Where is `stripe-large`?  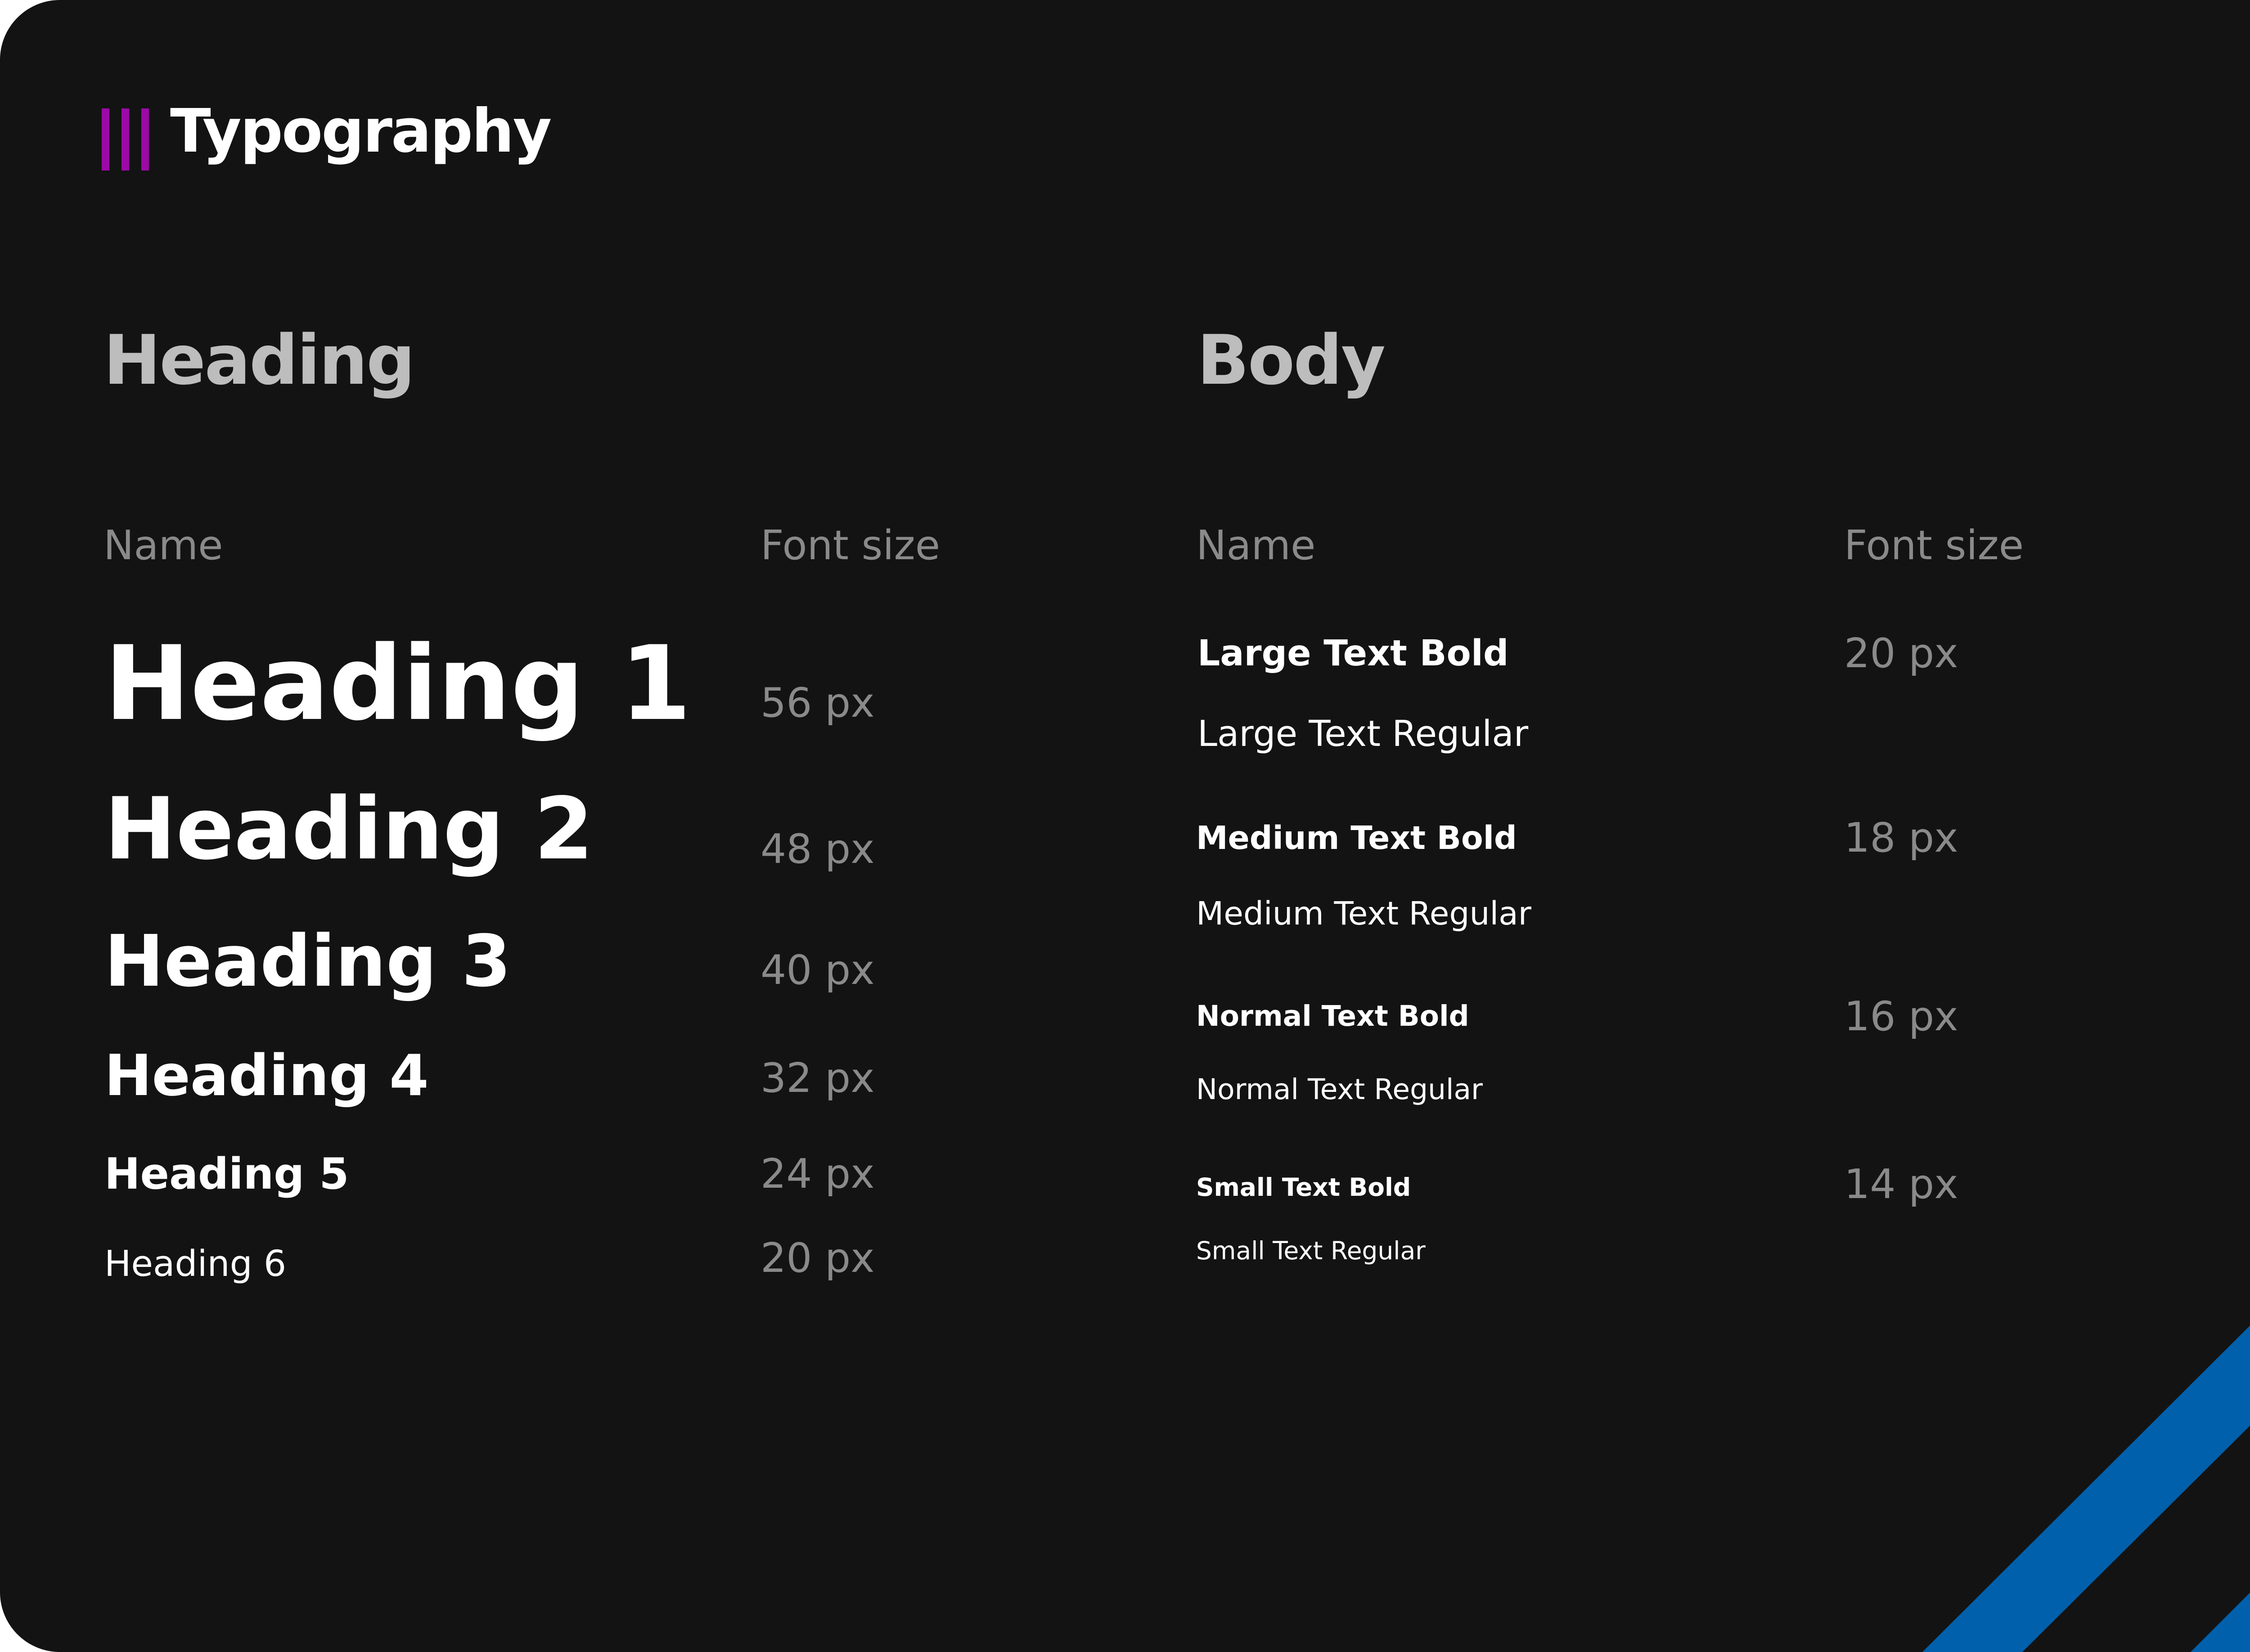
stripe-large is located at coordinates (2086, 1489).